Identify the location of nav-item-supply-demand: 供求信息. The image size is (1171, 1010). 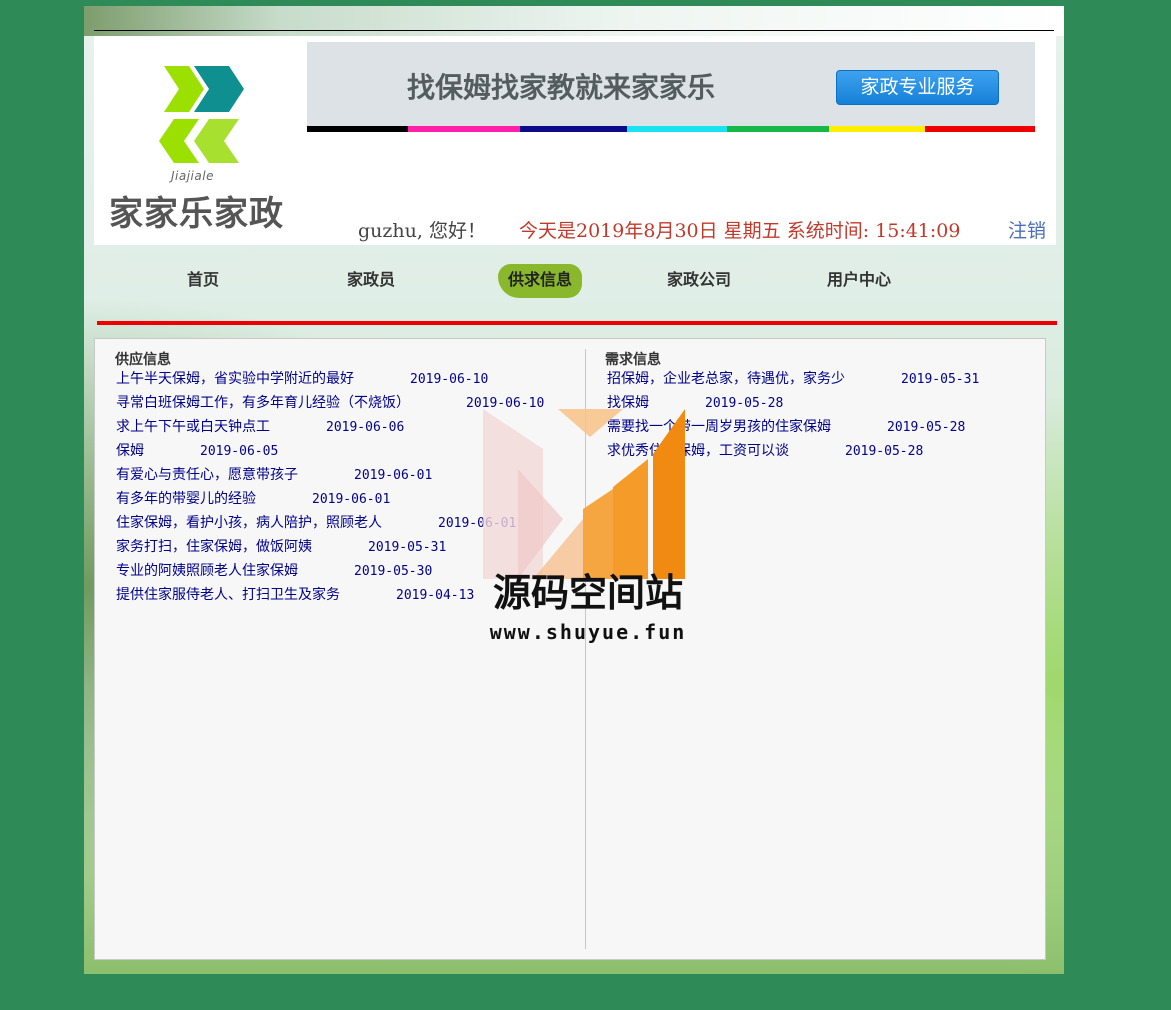
(540, 281).